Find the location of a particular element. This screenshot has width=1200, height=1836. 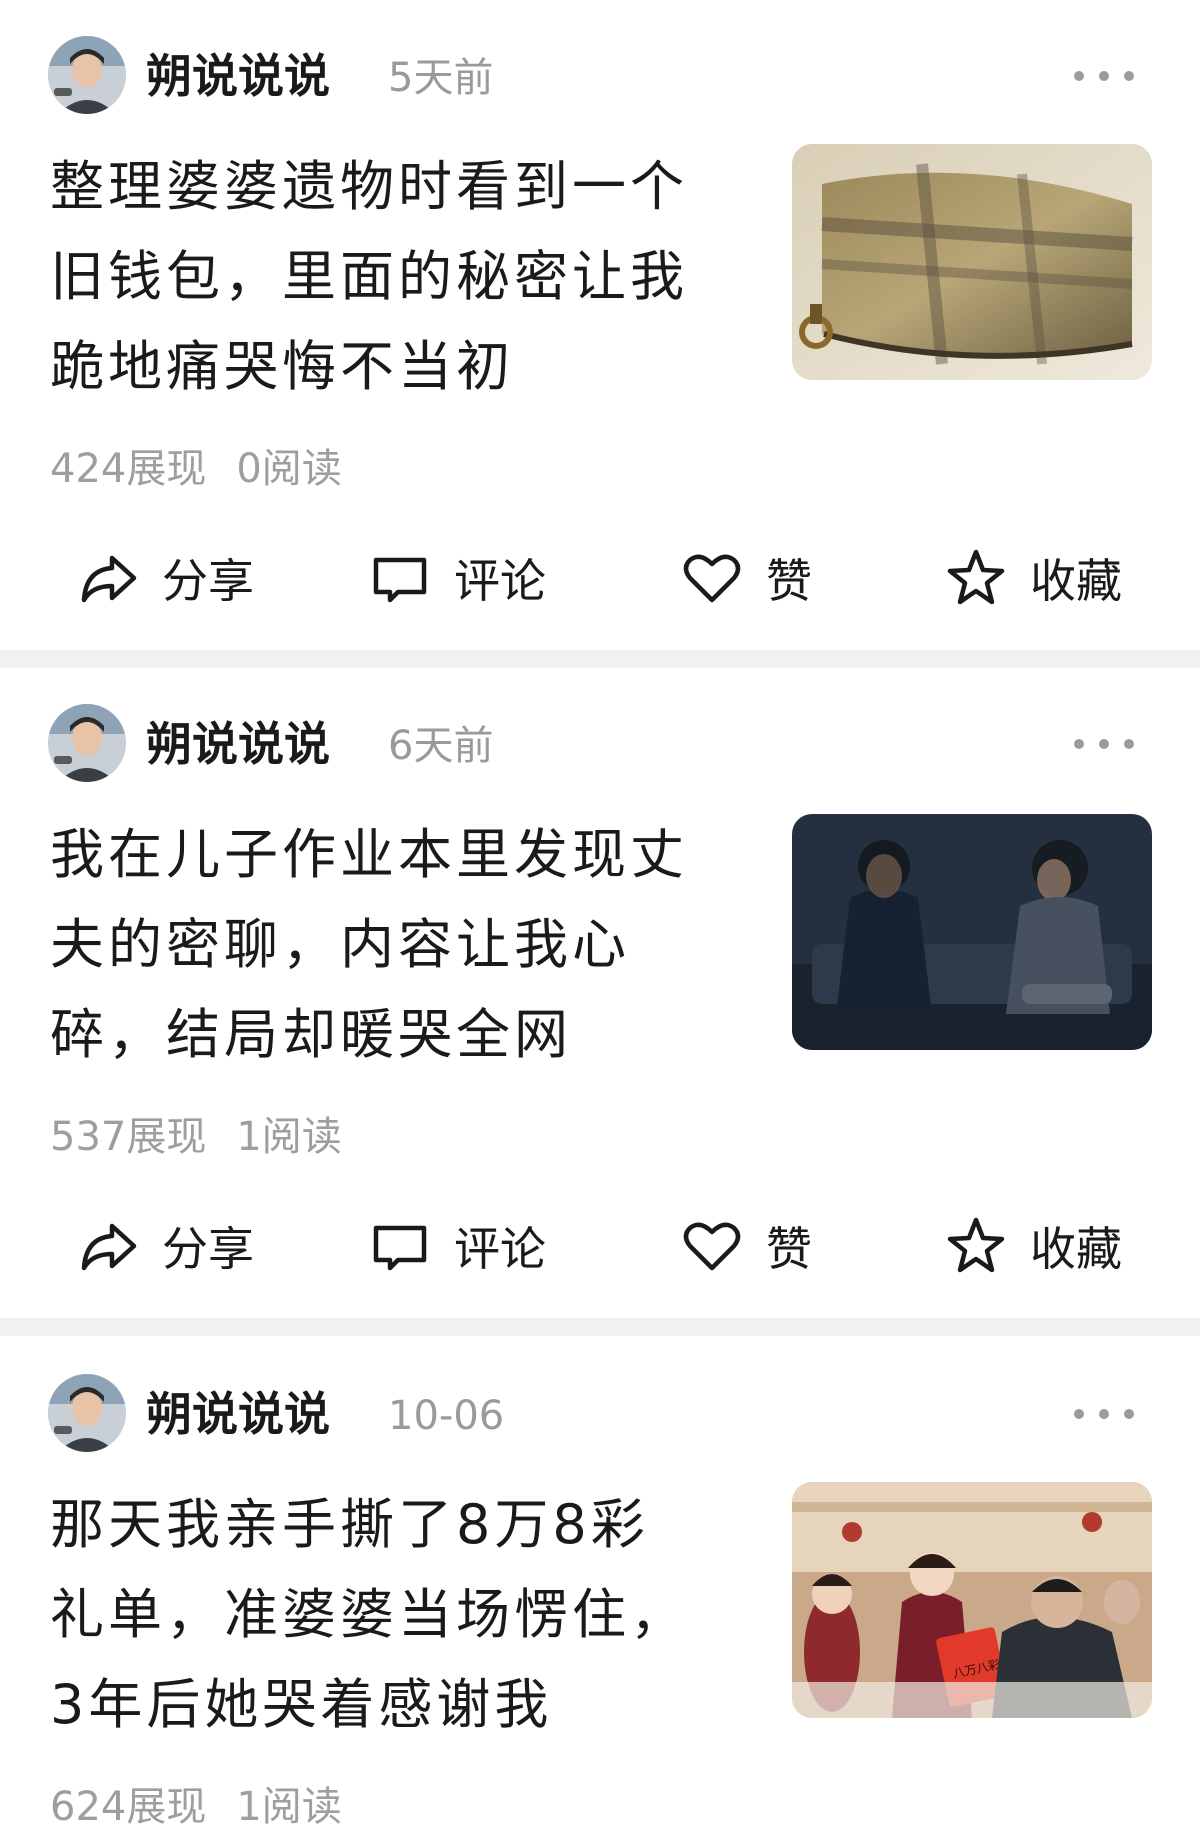

post-title: 那天我亲手撕了8万8彩 礼单，准婆婆当场愣住， 3年后她哭着感谢我 is located at coordinates (400, 1615).